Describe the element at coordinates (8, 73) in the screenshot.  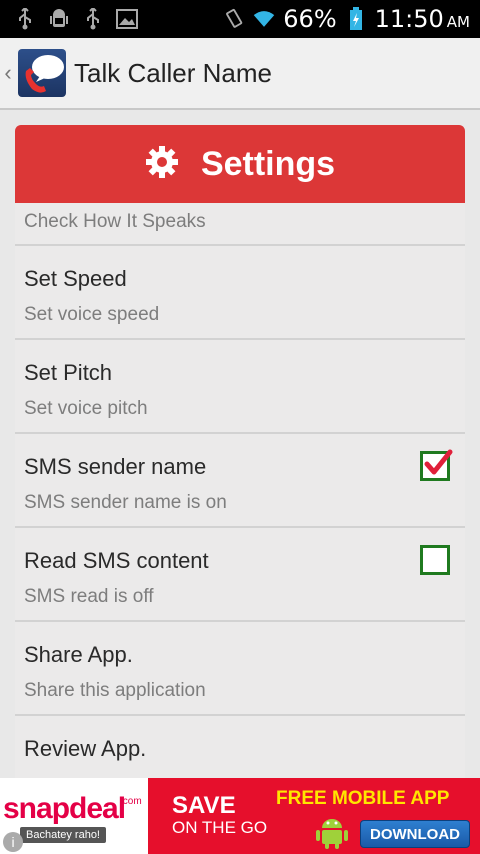
I see `up-chevron-icon: ‹` at that location.